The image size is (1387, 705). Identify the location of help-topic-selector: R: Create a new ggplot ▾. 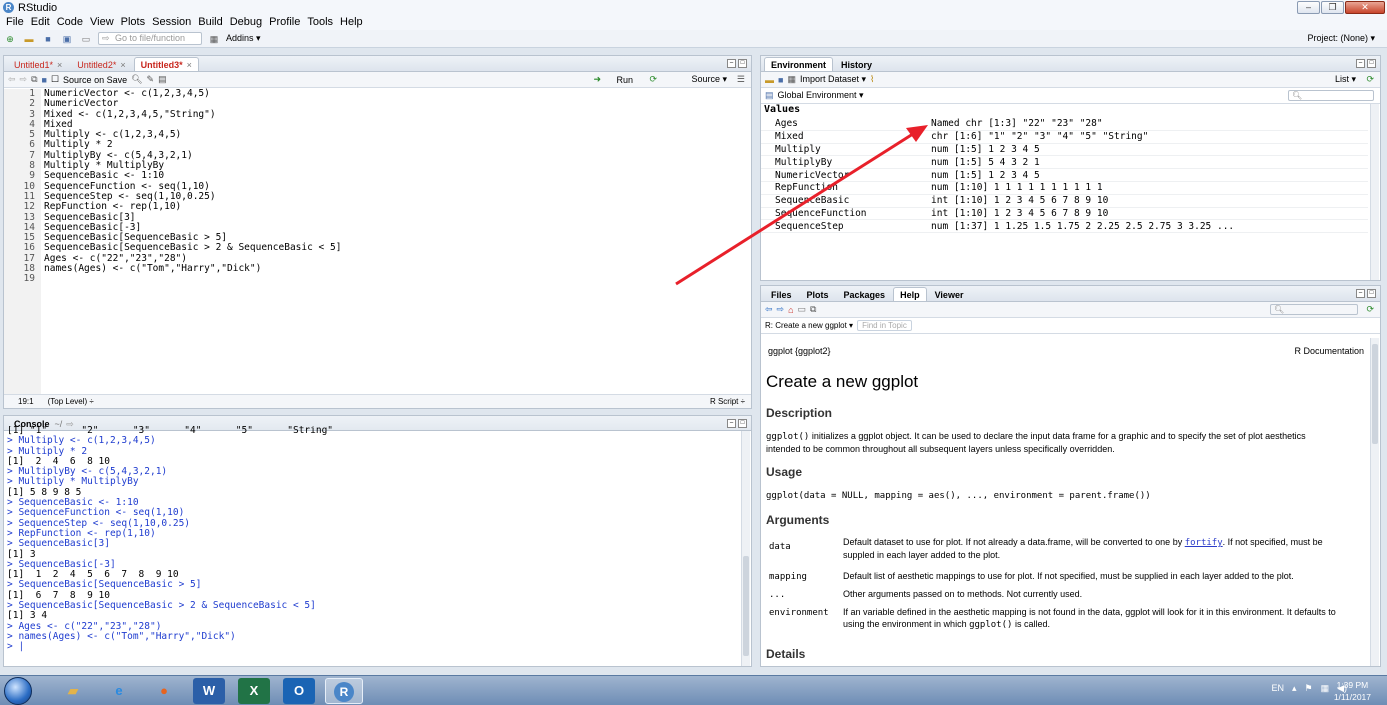
(809, 325).